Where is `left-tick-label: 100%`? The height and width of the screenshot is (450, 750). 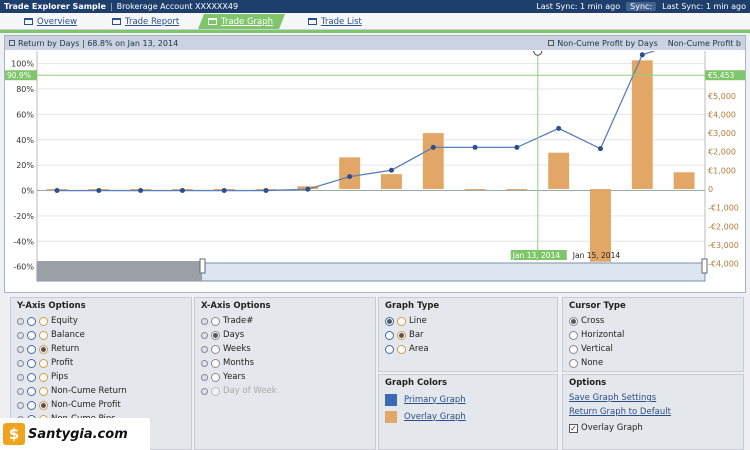 left-tick-label: 100% is located at coordinates (22, 64).